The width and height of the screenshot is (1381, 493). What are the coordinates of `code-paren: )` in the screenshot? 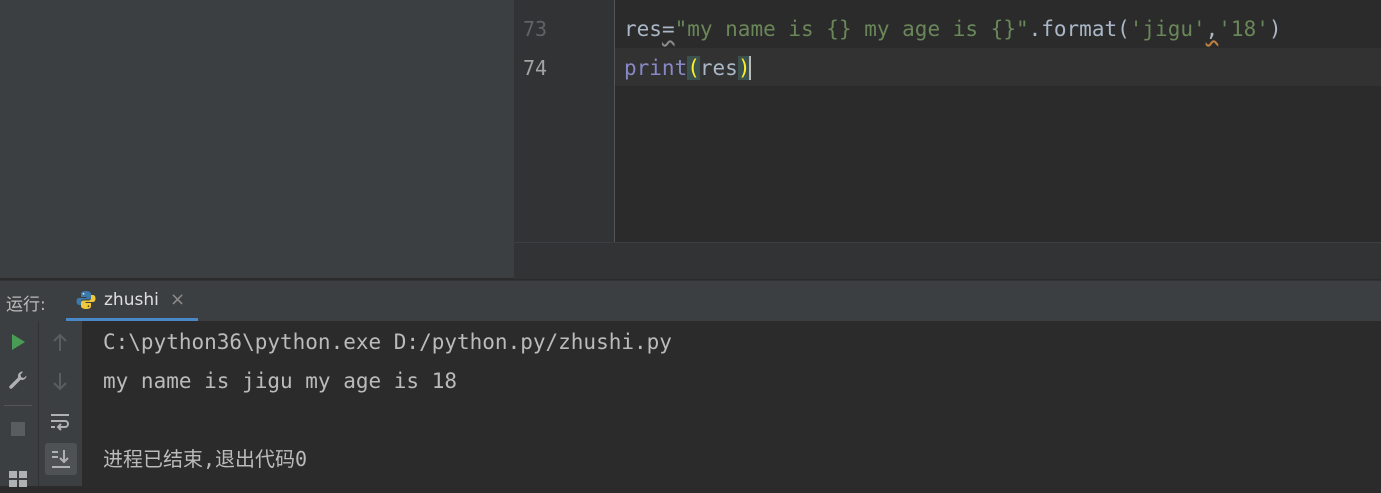 It's located at (1275, 29).